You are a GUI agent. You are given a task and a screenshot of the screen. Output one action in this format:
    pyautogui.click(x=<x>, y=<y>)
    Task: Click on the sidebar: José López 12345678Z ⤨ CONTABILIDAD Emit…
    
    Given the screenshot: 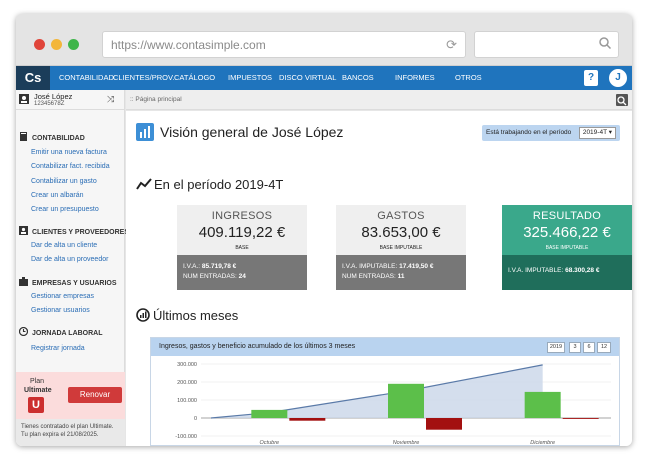 What is the action you would take?
    pyautogui.click(x=72, y=268)
    